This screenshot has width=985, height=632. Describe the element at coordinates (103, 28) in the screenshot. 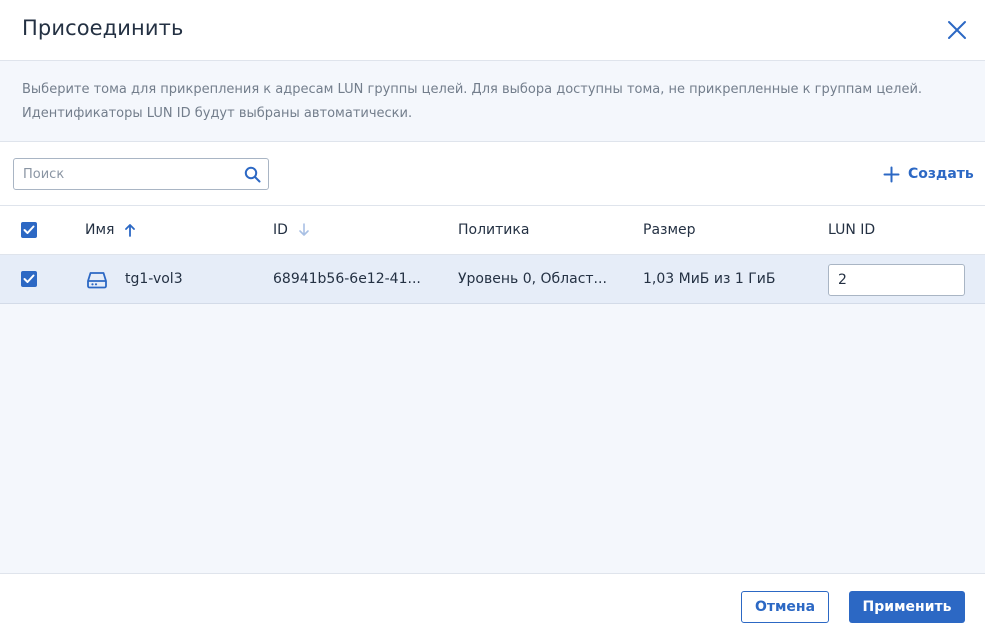

I see `dialog-title: Присоединить` at that location.